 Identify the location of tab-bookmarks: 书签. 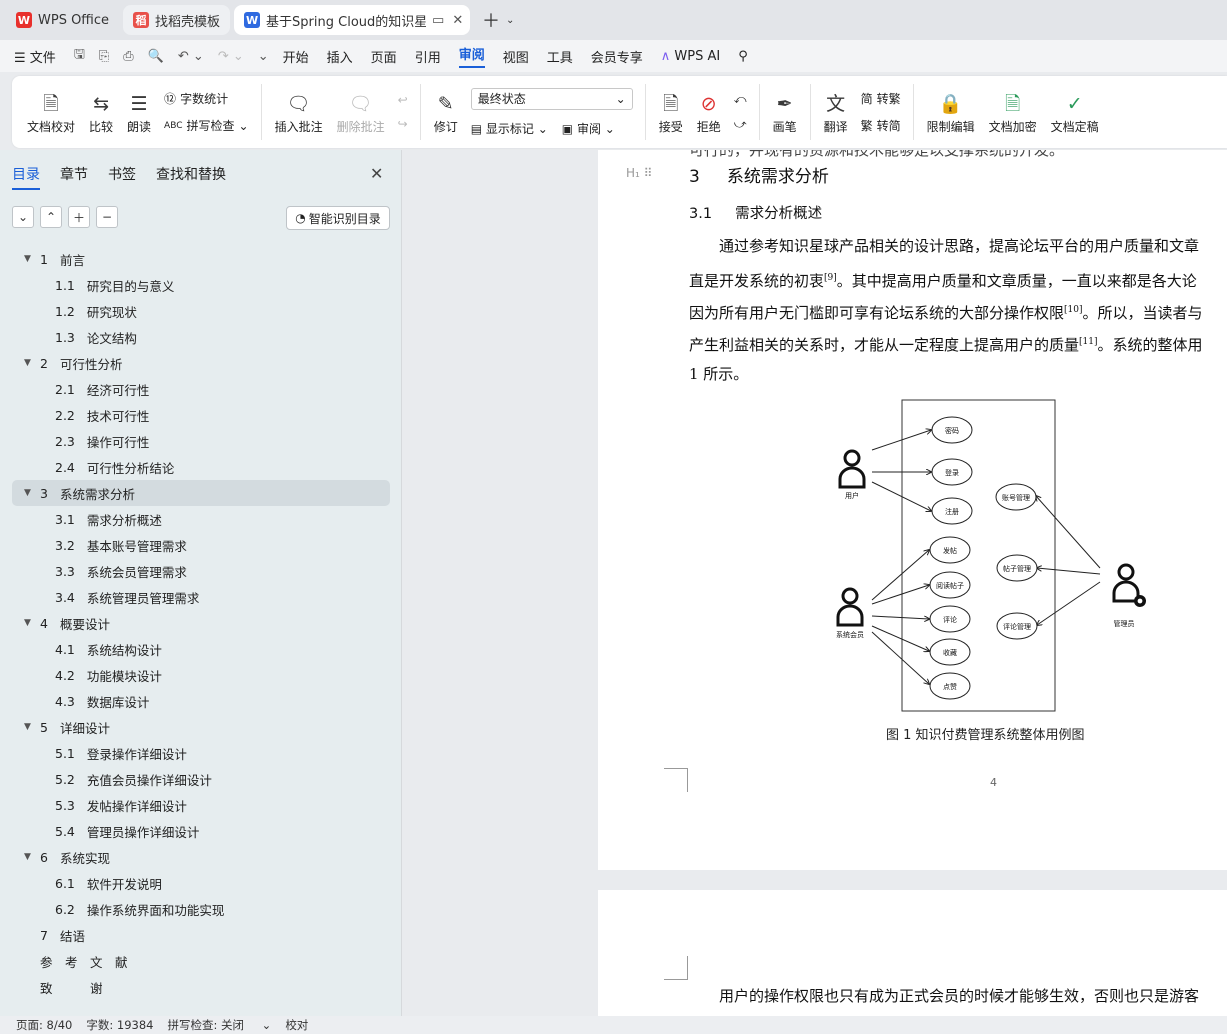
(122, 177).